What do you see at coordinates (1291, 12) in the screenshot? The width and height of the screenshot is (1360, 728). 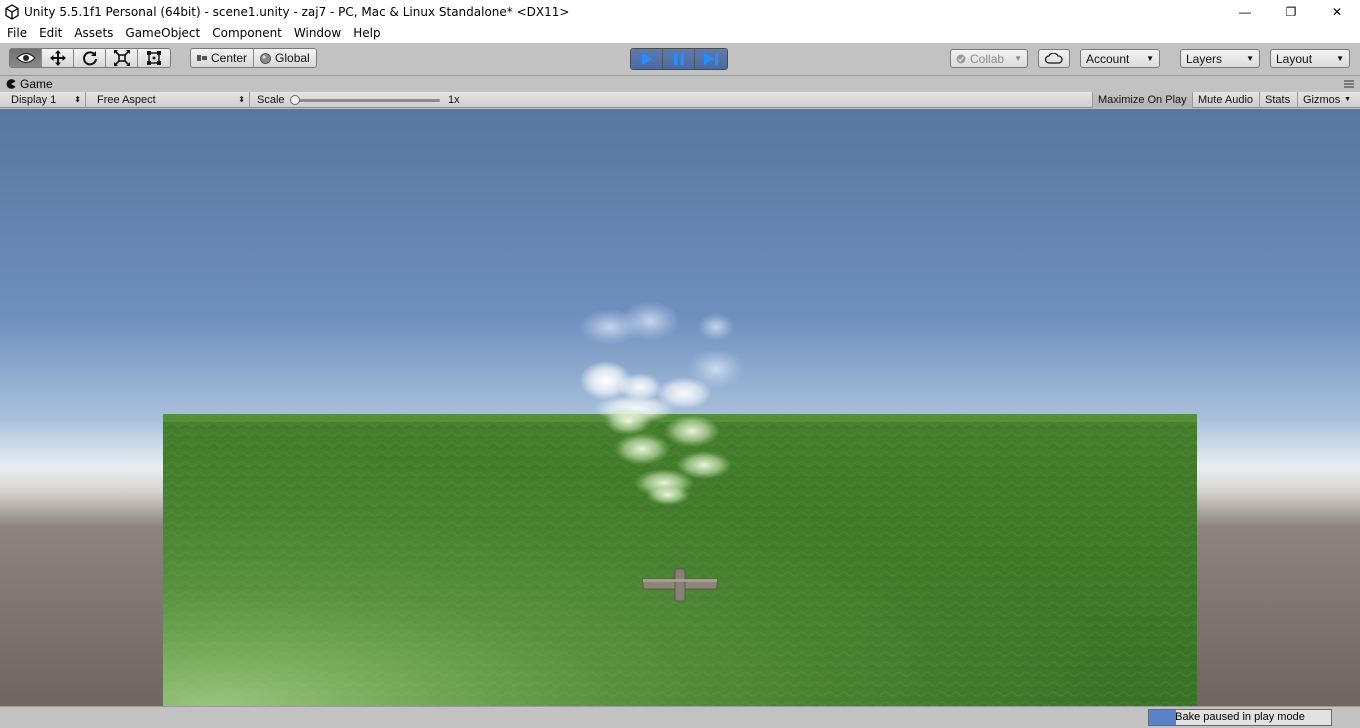 I see `maximize-button: ❐` at bounding box center [1291, 12].